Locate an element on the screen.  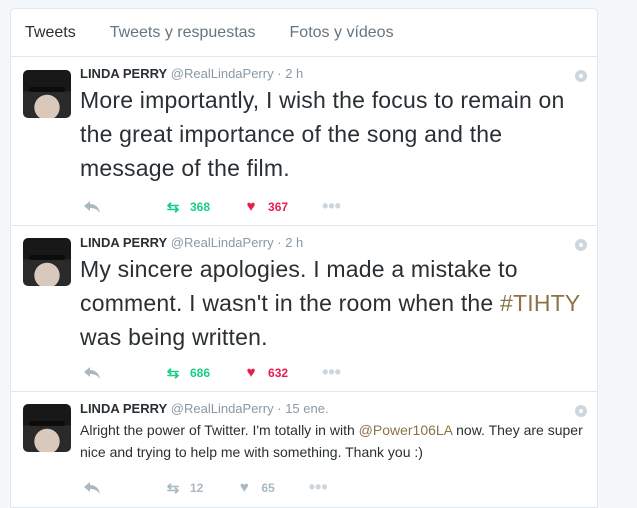
timestamp: 15 ene. is located at coordinates (306, 408).